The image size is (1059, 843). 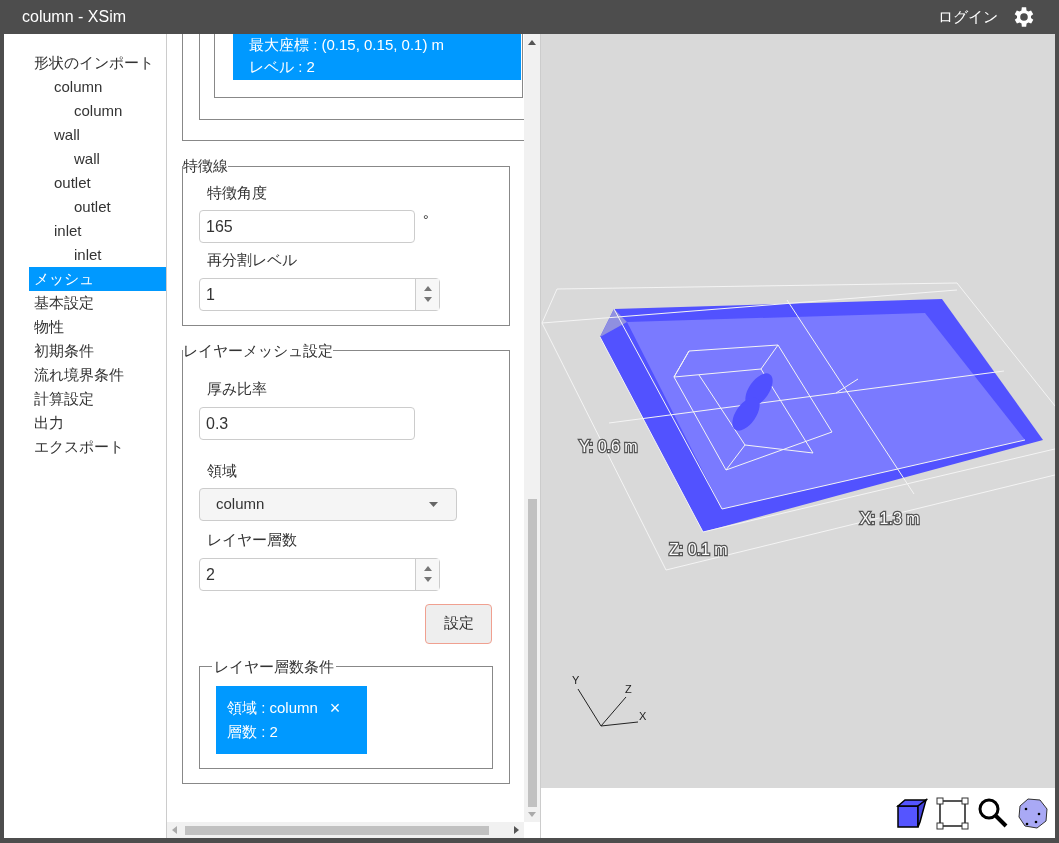 What do you see at coordinates (952, 813) in the screenshot?
I see `selection-box-icon` at bounding box center [952, 813].